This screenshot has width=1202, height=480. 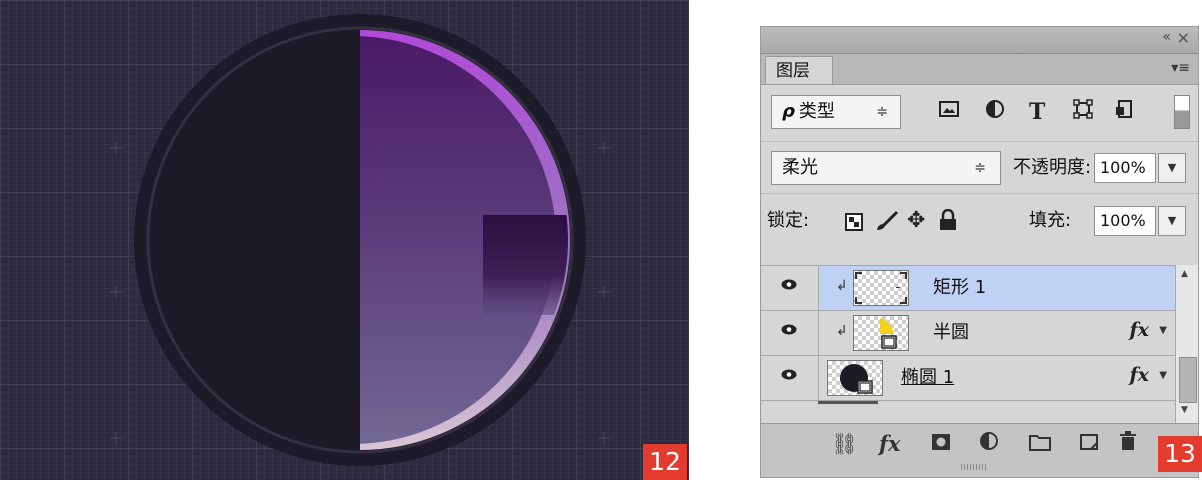 I want to click on layer-row-rect: ↲ 矩形 1, so click(x=968, y=288).